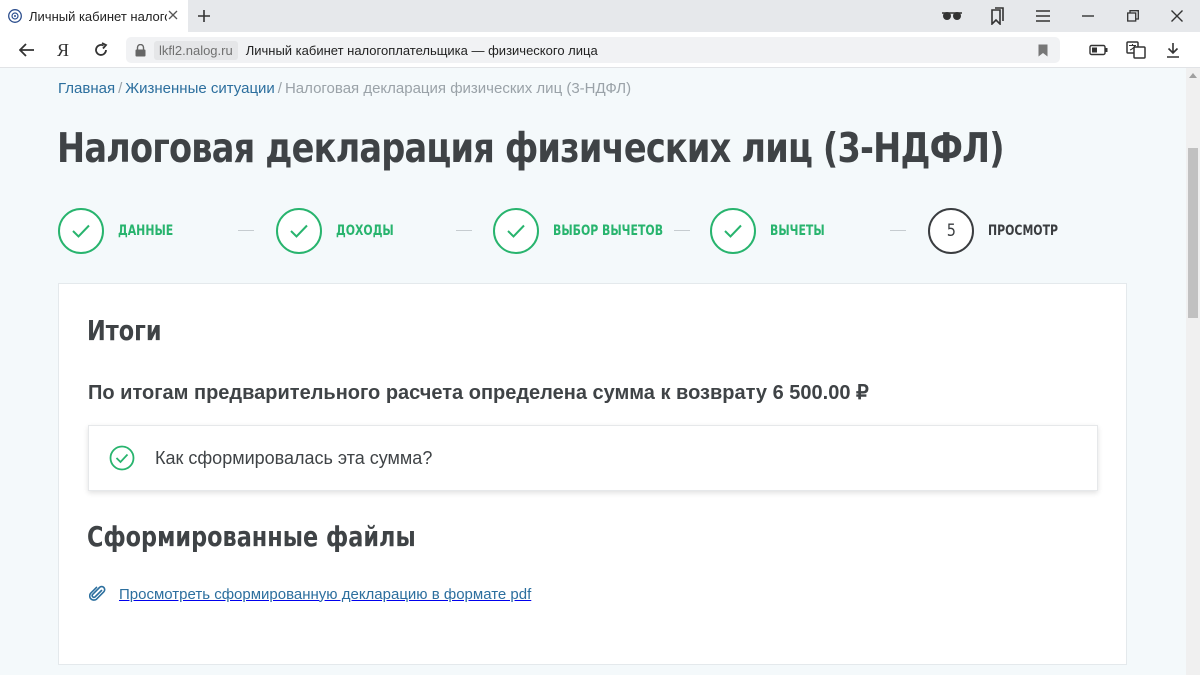  Describe the element at coordinates (365, 231) in the screenshot. I see `step-label: ДОХОДЫ` at that location.